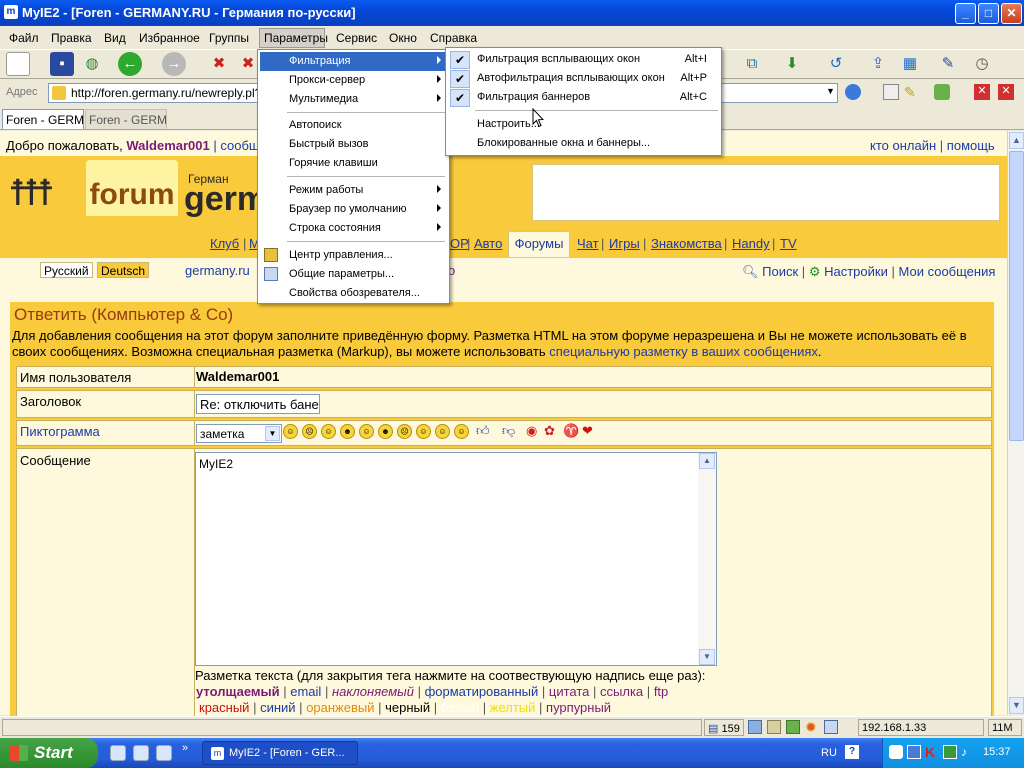 This screenshot has height=768, width=1024. Describe the element at coordinates (219, 64) in the screenshot. I see `stop-icon: ✖` at that location.